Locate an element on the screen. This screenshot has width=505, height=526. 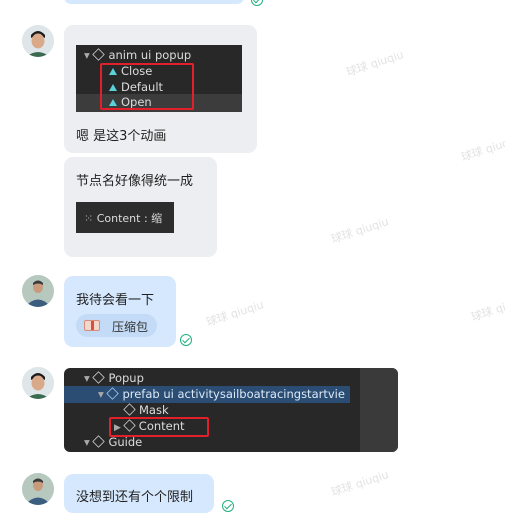
message-text: 我待会看一下 is located at coordinates (115, 300).